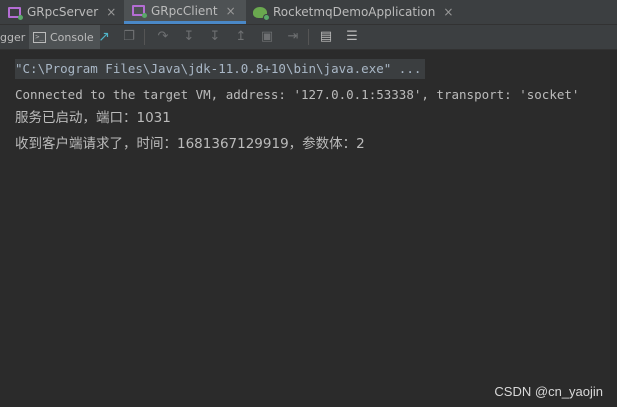  I want to click on restore-layout-icon: ↗, so click(104, 37).